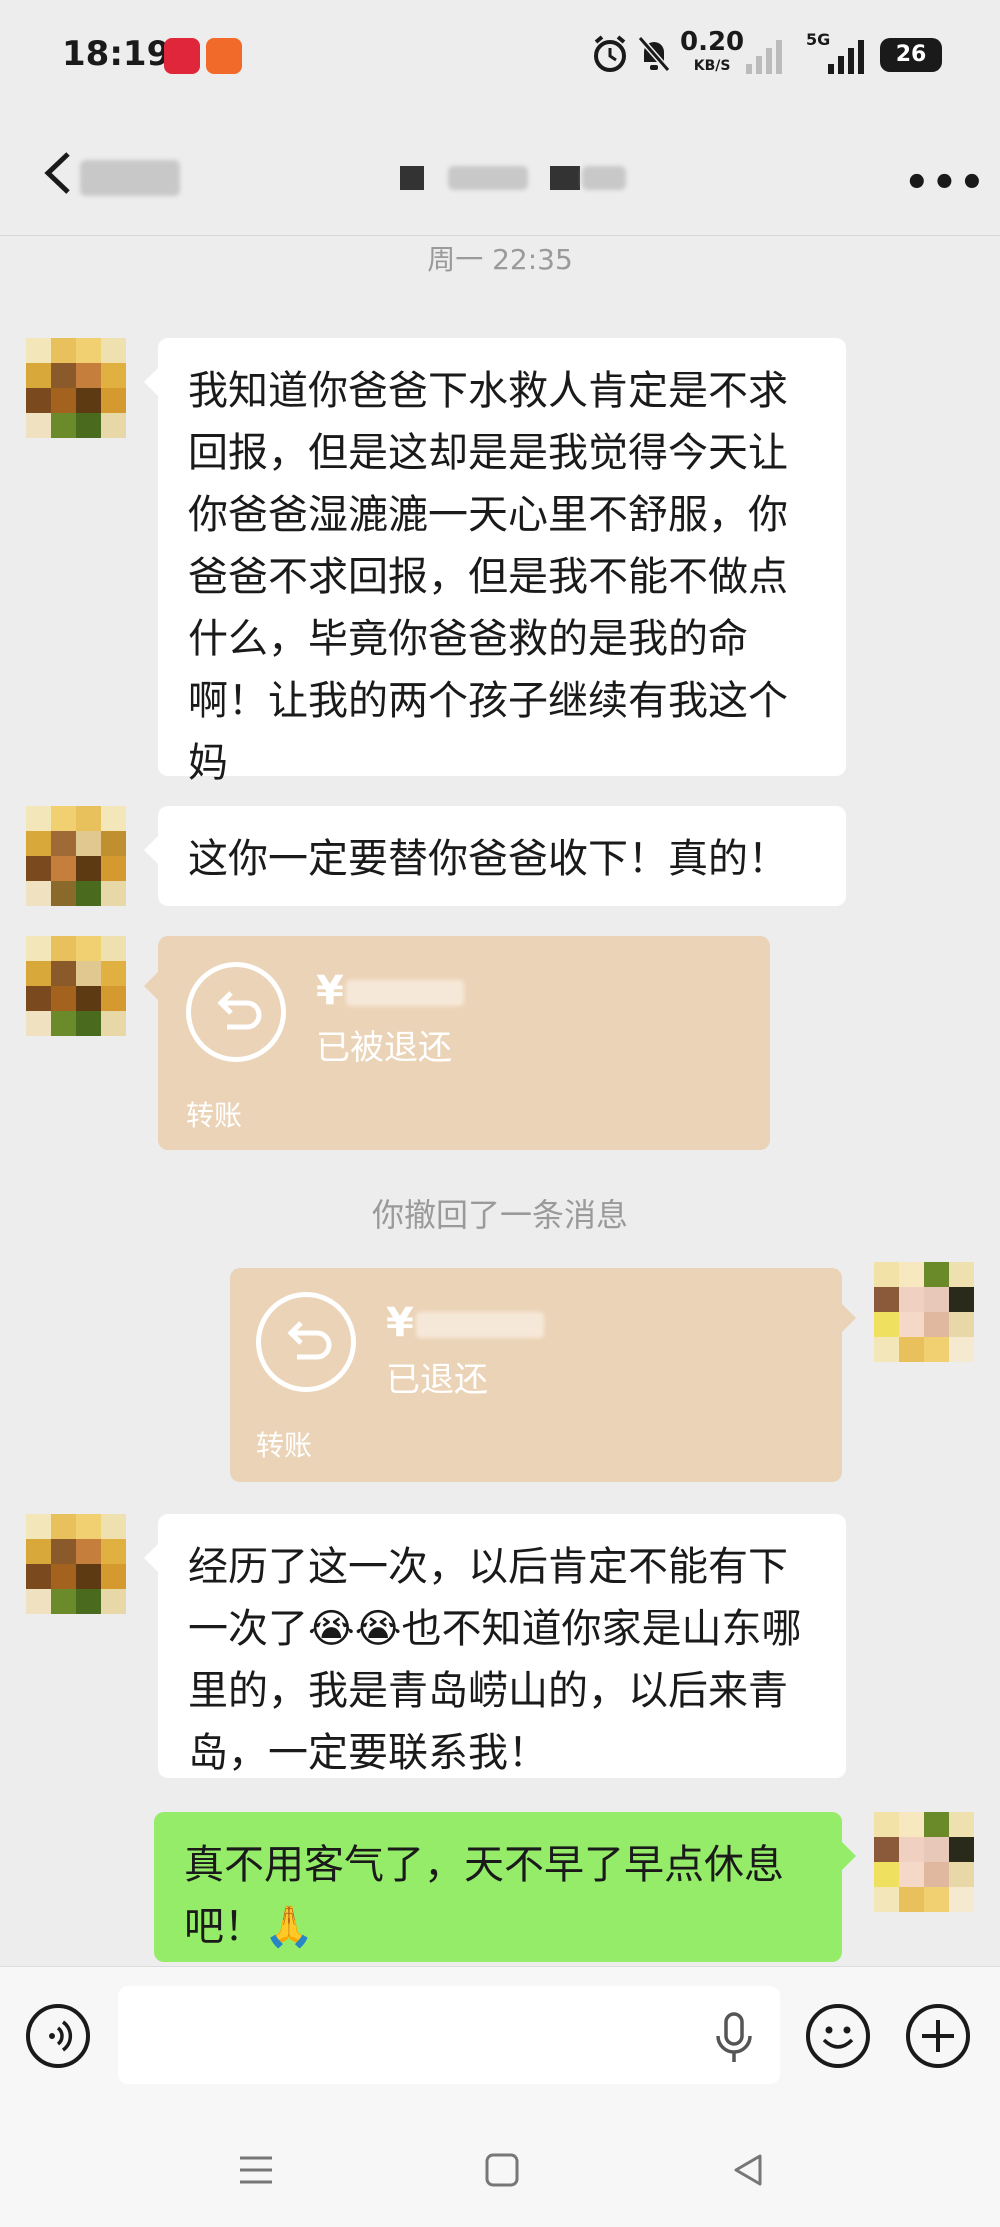 This screenshot has height=2227, width=1000. I want to click on back-unread-count-blurred, so click(130, 178).